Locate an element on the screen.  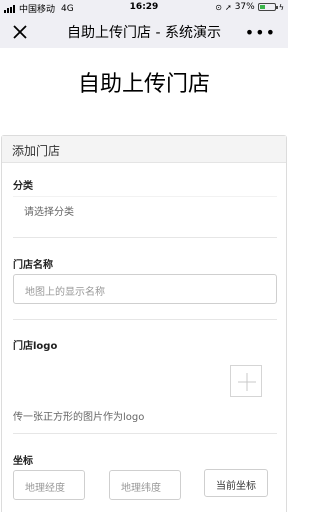
longitude-input: 地理经度 is located at coordinates (49, 485).